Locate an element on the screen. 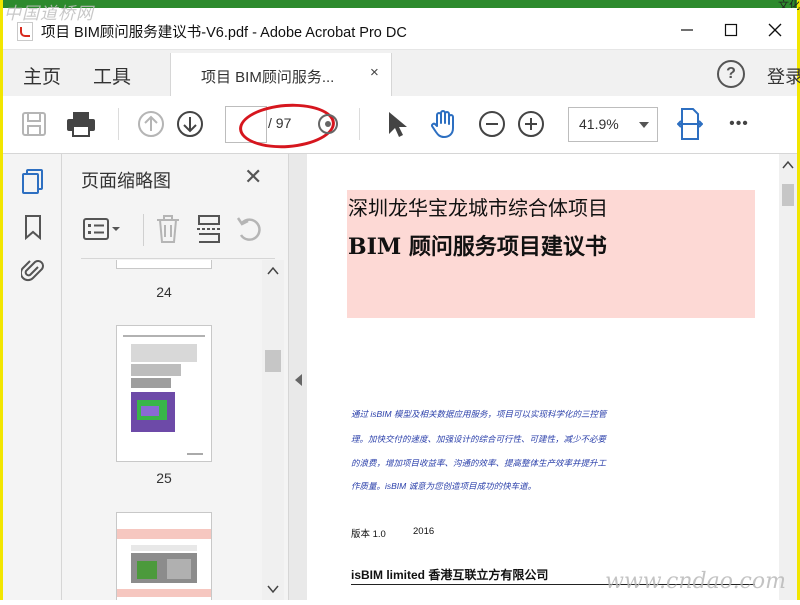 Image resolution: width=800 pixels, height=605 pixels. bookmark-icon is located at coordinates (33, 227).